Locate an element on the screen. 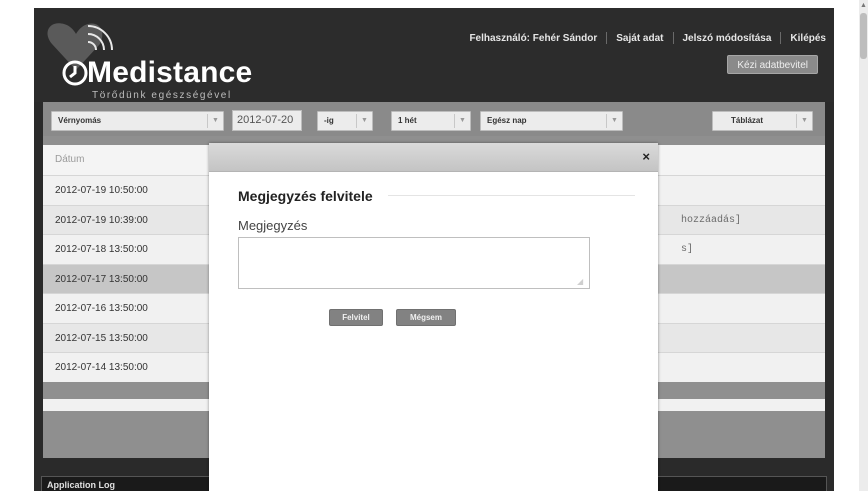 Image resolution: width=868 pixels, height=491 pixels. date-input: 2012-07-20 is located at coordinates (267, 120).